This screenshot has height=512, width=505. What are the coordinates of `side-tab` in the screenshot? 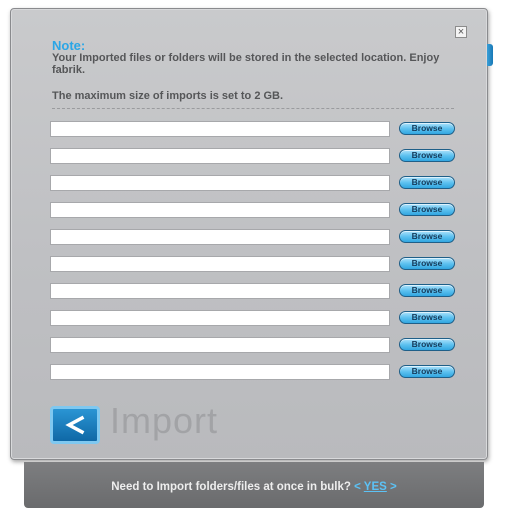 It's located at (490, 55).